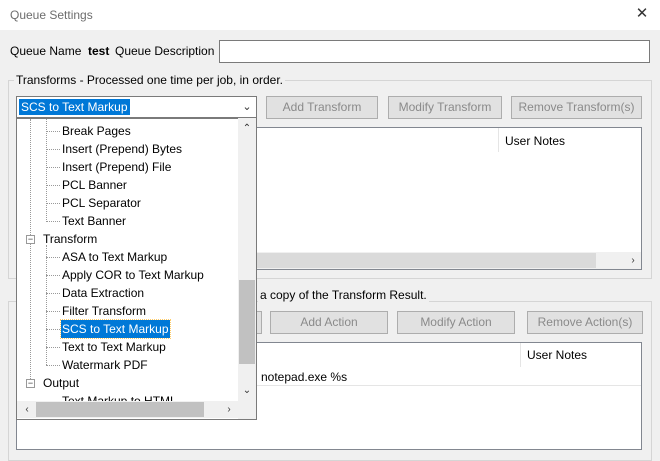 The height and width of the screenshot is (461, 660). I want to click on tree-item: Insert (Prepend) File, so click(116, 167).